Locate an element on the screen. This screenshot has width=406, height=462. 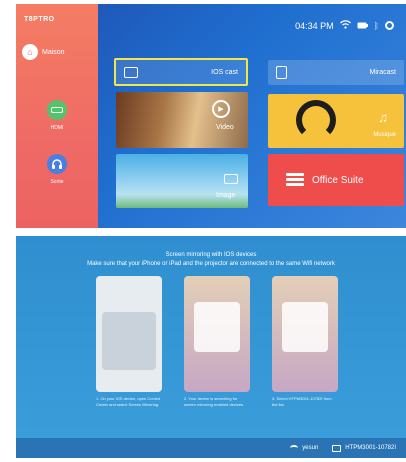
wifi-status: yesun is located at coordinates (304, 448).